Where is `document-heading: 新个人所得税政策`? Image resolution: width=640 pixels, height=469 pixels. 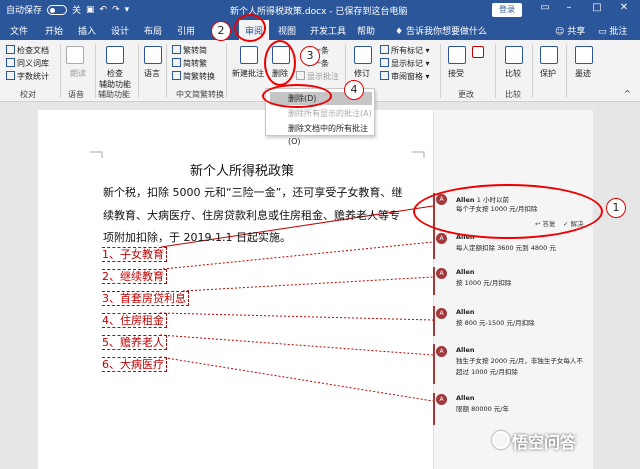 document-heading: 新个人所得税政策 is located at coordinates (242, 171).